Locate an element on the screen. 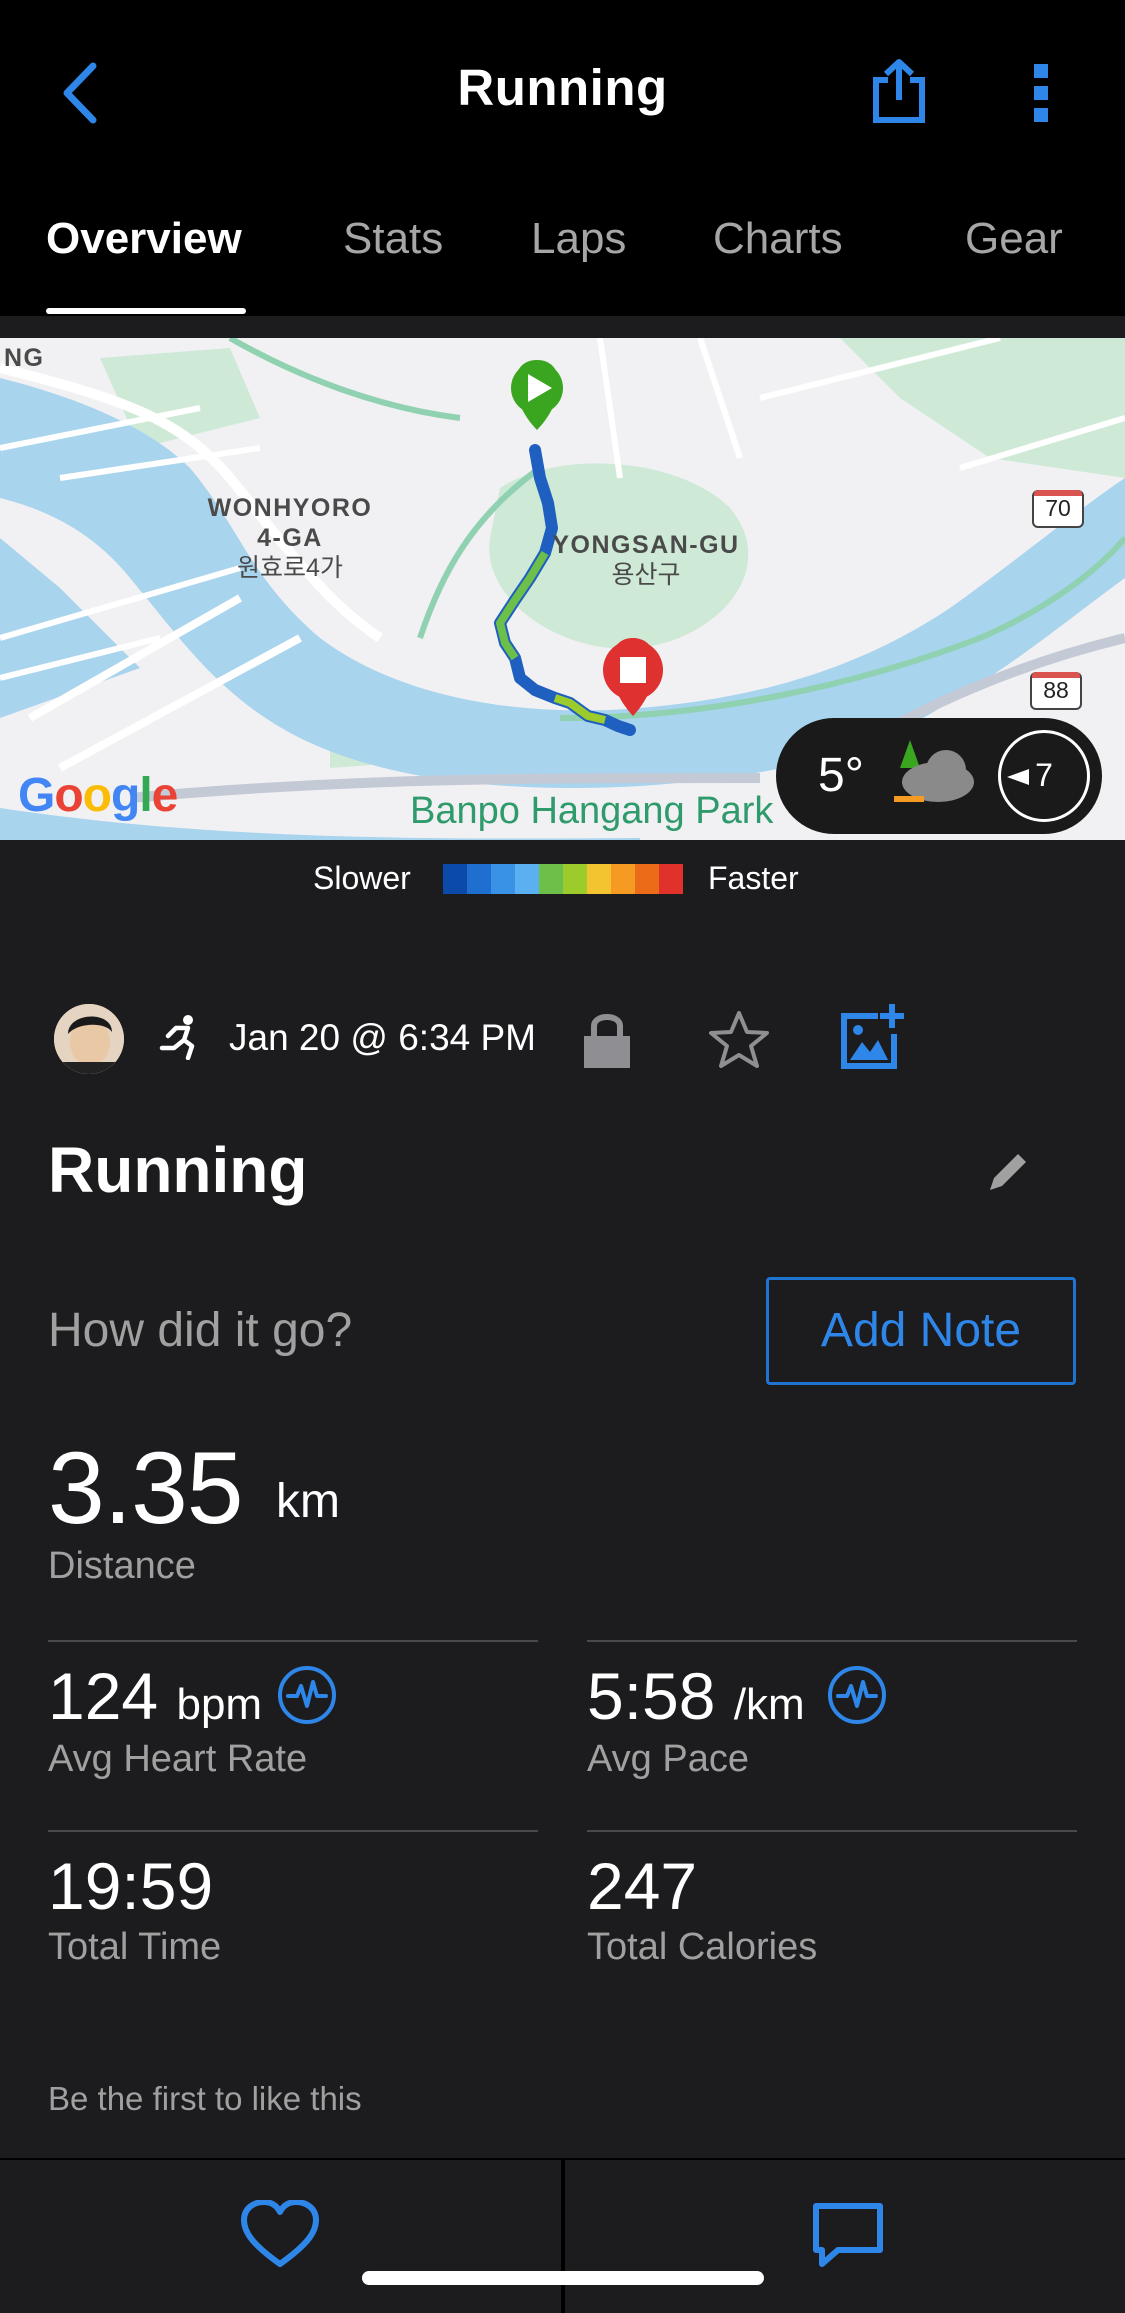 Image resolution: width=1125 pixels, height=2313 pixels. wind-speed: 7 is located at coordinates (1044, 775).